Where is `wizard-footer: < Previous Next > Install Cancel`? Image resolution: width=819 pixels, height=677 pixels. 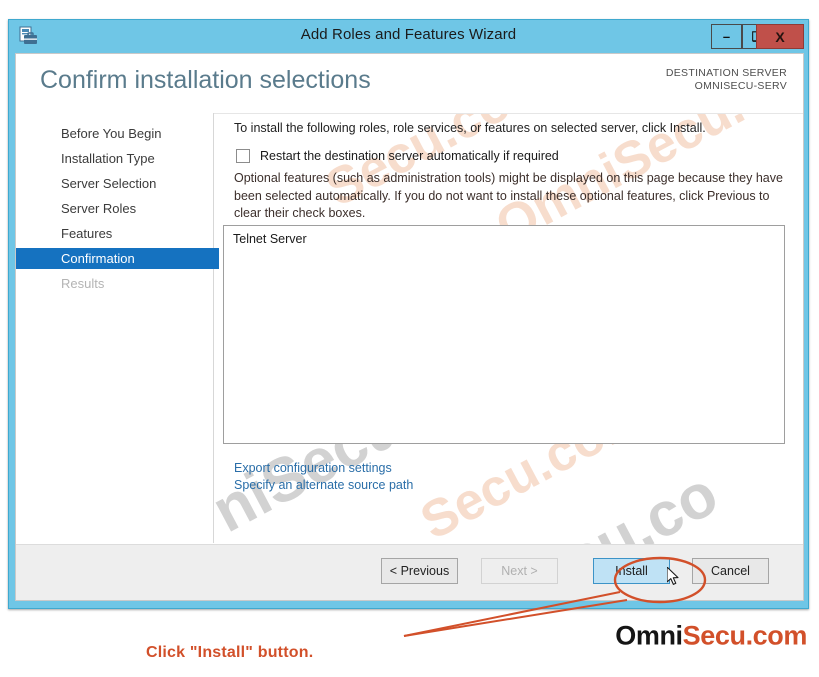
wizard-footer: < Previous Next > Install Cancel is located at coordinates (409, 572).